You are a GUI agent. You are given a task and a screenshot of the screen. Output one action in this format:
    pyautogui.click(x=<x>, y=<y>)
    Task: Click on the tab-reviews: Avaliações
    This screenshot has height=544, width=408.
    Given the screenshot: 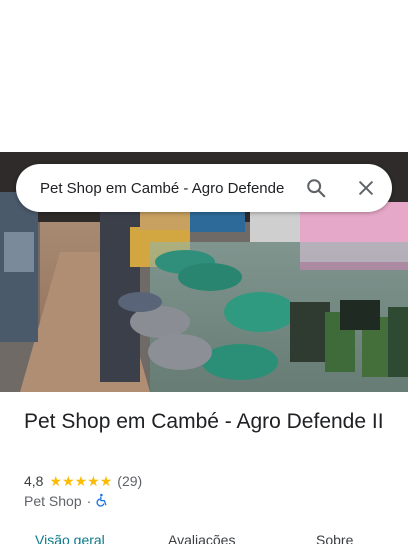 What is the action you would take?
    pyautogui.click(x=201, y=538)
    